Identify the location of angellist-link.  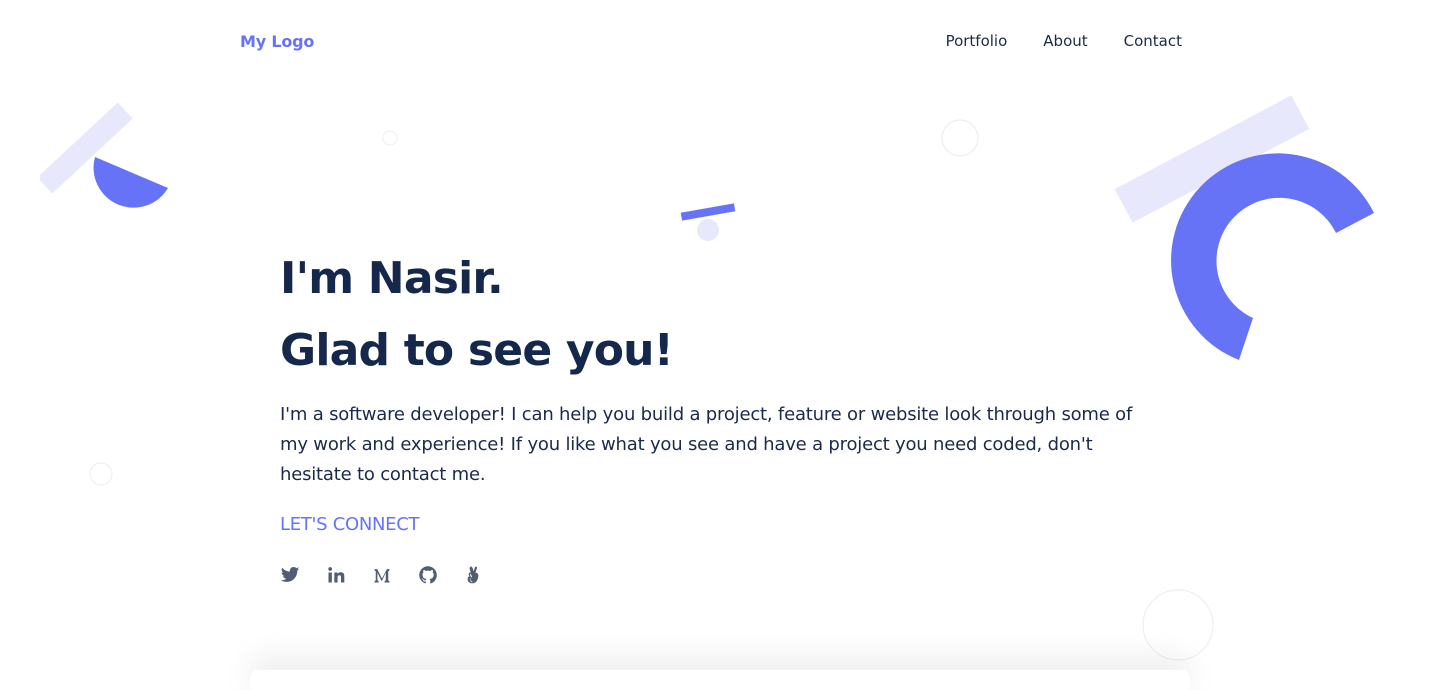
(474, 575).